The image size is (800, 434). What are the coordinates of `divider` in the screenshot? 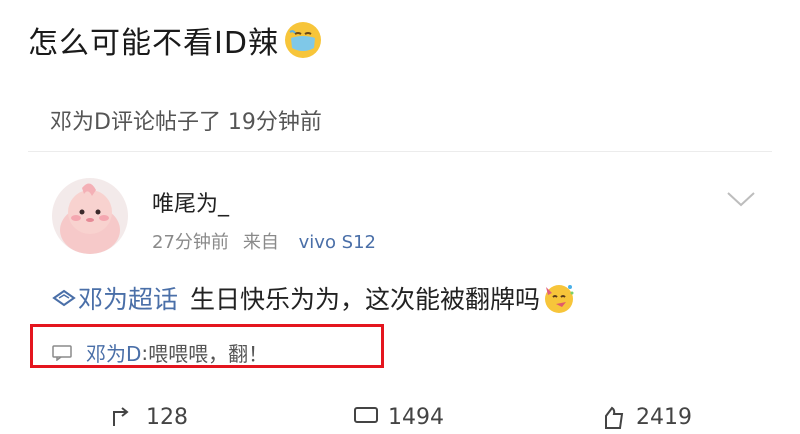 It's located at (400, 151).